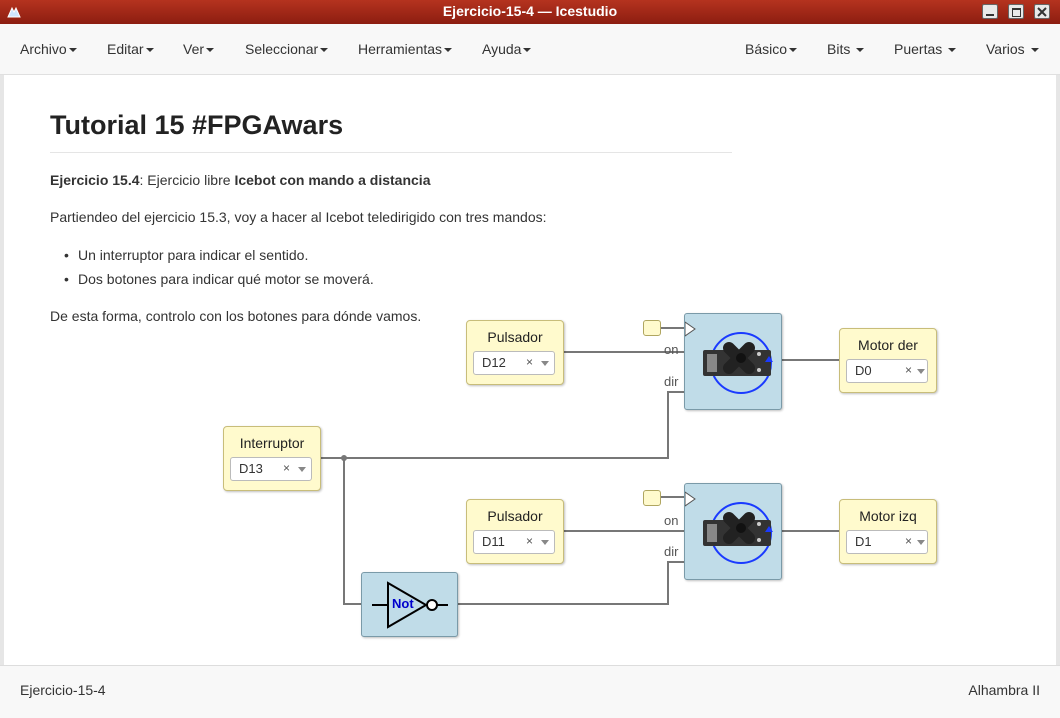  I want to click on status-project-name: Ejercicio-15-4, so click(63, 690).